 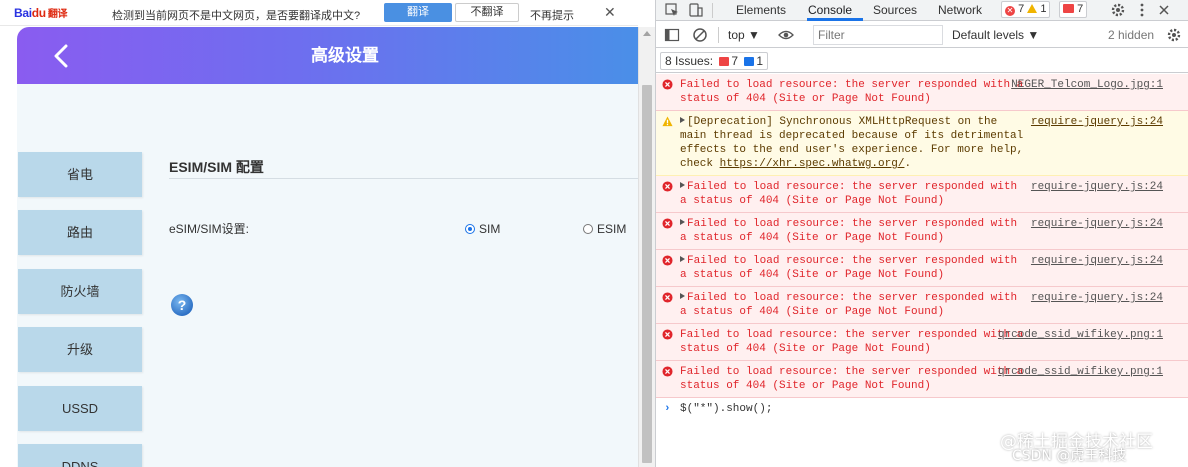 What do you see at coordinates (80, 455) in the screenshot?
I see `sidebar-item-ddns: DDNS` at bounding box center [80, 455].